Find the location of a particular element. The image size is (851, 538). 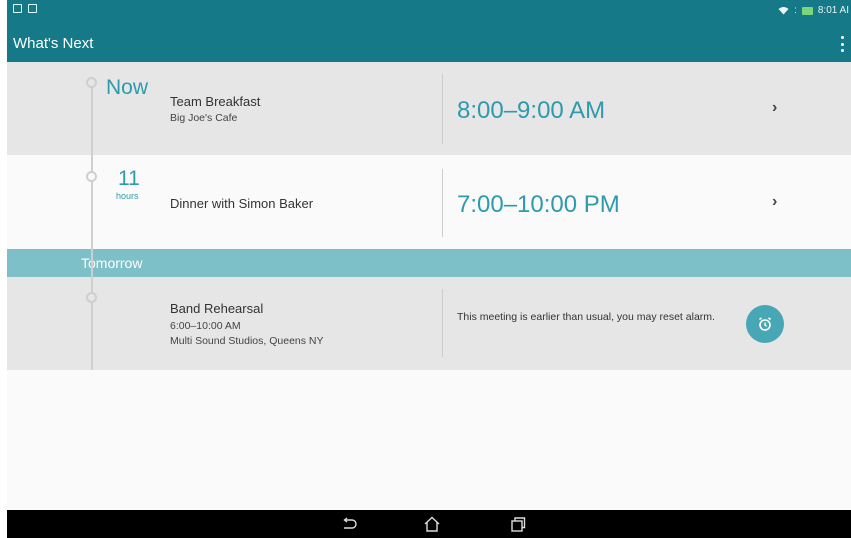

event-time: 8:00–9:00 AM is located at coordinates (531, 110).